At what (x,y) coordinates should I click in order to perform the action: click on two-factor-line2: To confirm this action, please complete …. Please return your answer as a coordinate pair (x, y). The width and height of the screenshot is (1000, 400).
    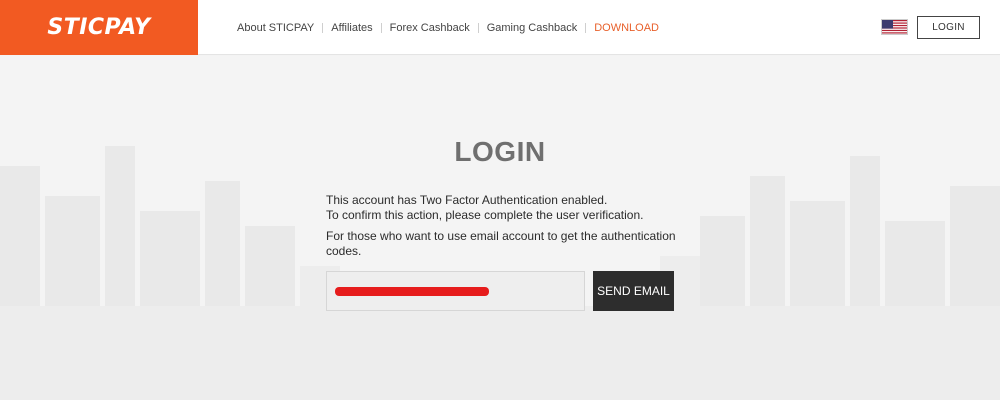
    Looking at the image, I should click on (485, 215).